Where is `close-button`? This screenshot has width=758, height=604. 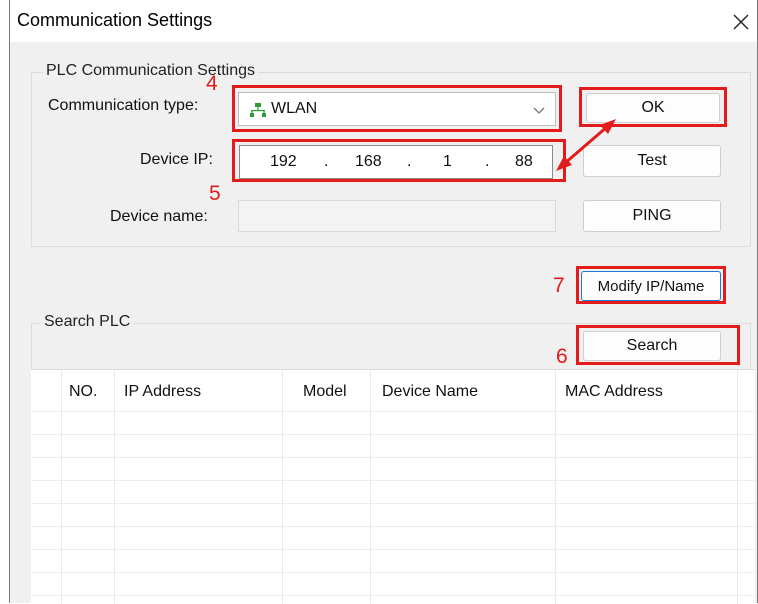
close-button is located at coordinates (740, 20).